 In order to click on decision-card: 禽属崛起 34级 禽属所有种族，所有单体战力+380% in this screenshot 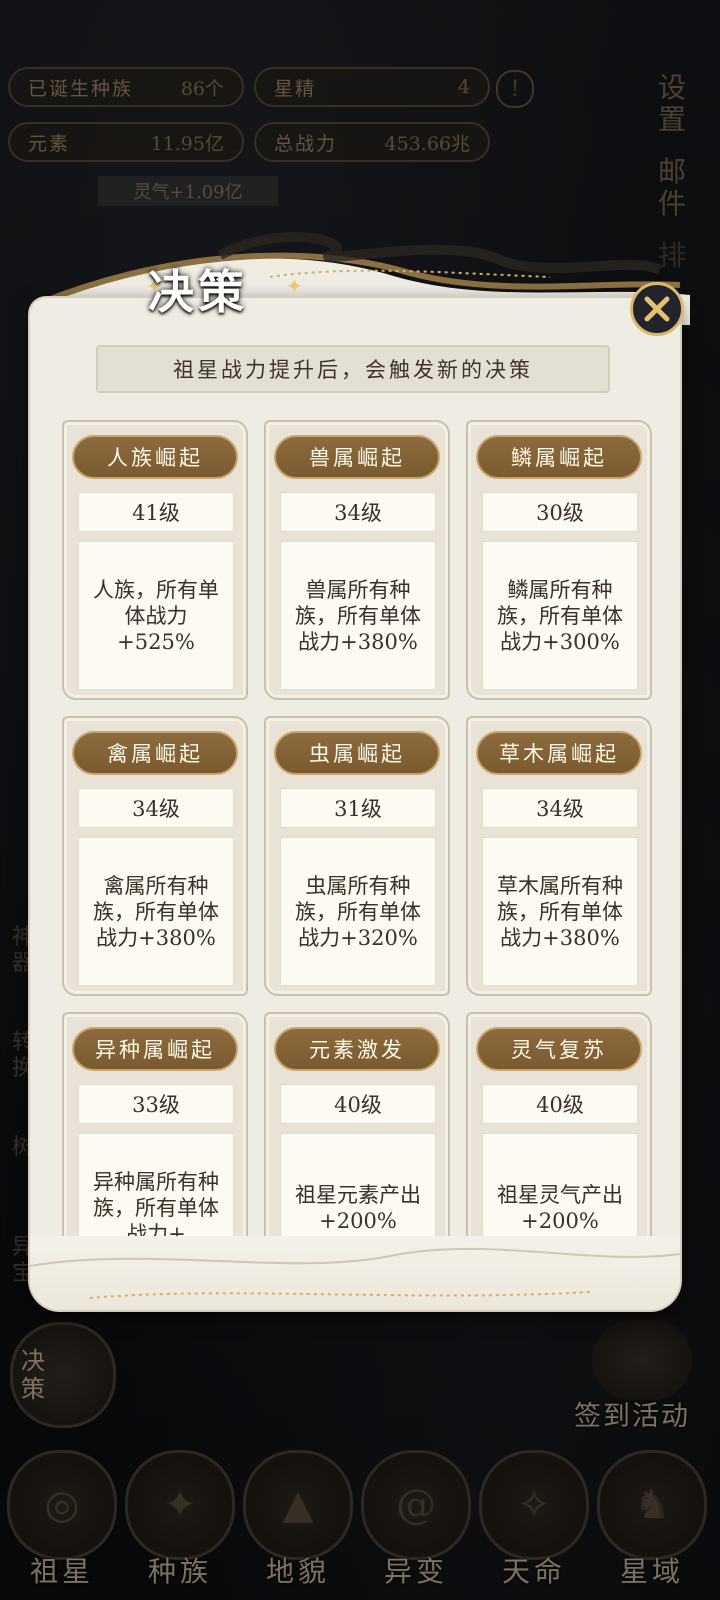, I will do `click(155, 856)`.